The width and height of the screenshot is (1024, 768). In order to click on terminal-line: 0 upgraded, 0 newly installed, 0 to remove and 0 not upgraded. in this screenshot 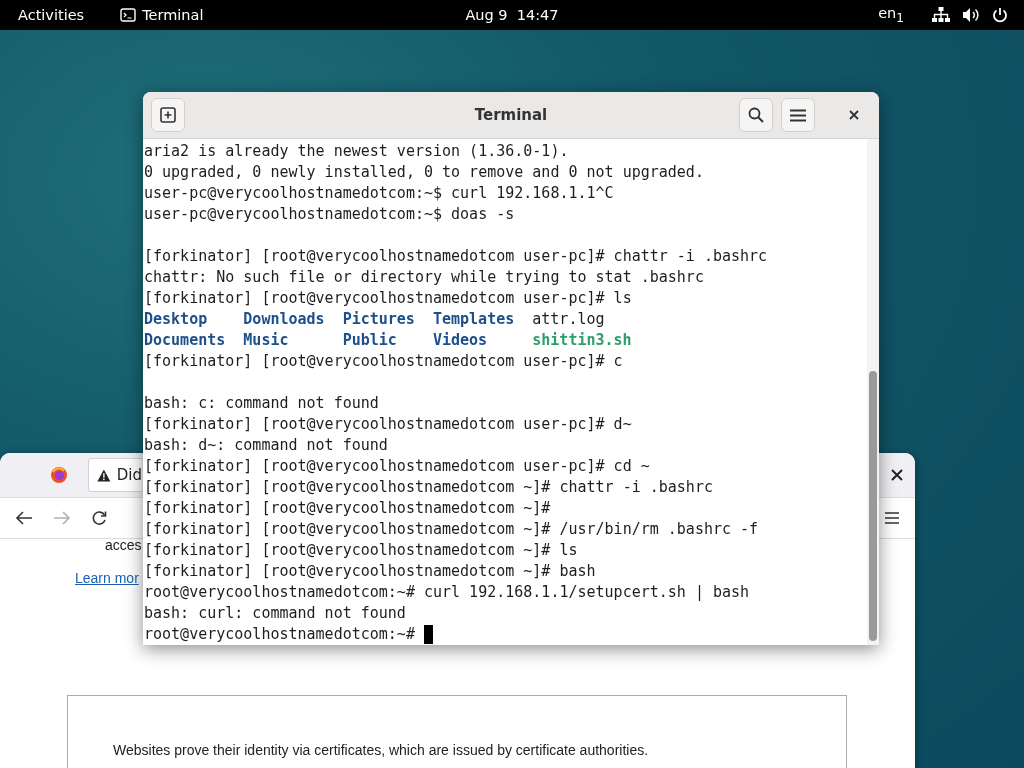, I will do `click(424, 172)`.